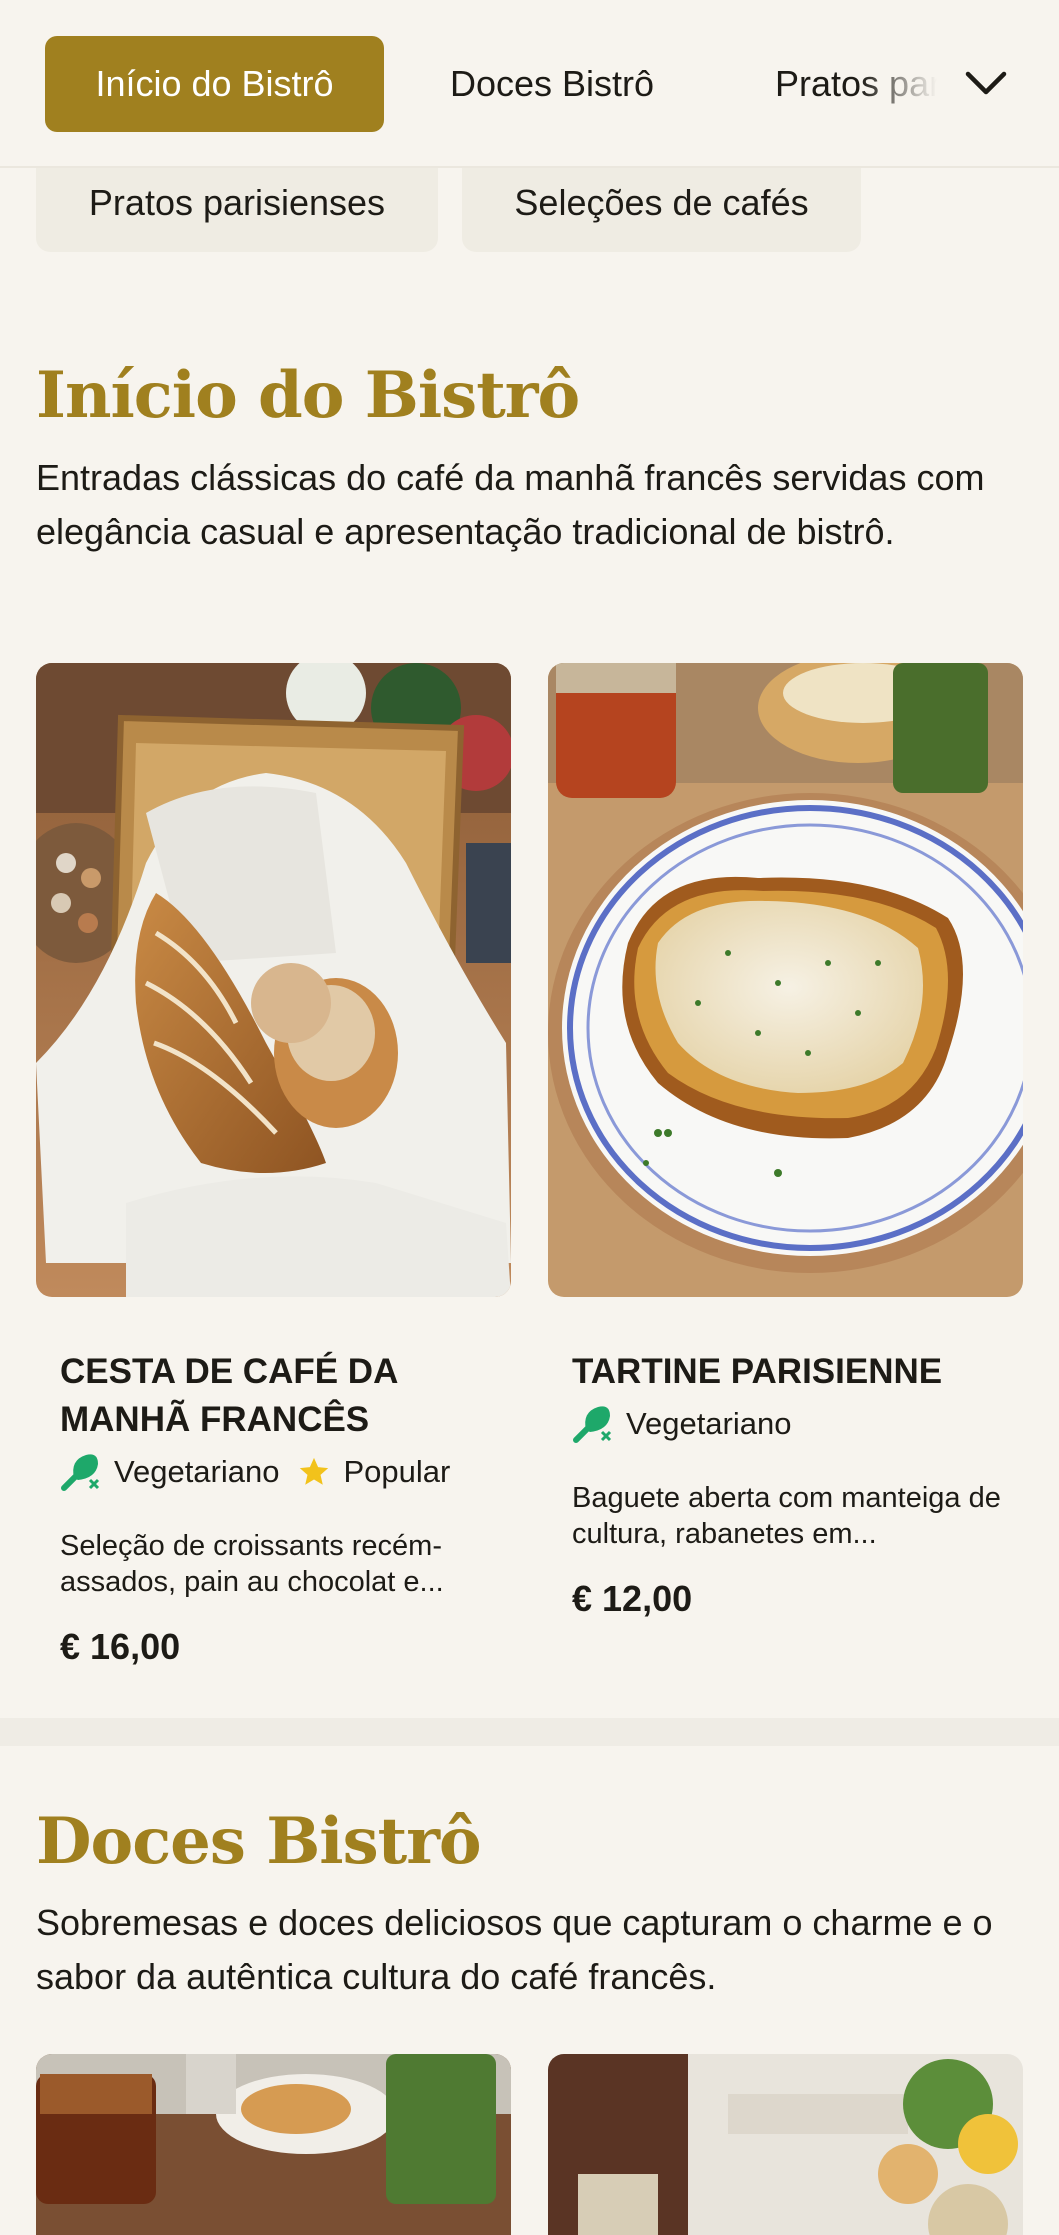  What do you see at coordinates (214, 84) in the screenshot?
I see `tab-inicio-do-bistro: Início do Bistrô` at bounding box center [214, 84].